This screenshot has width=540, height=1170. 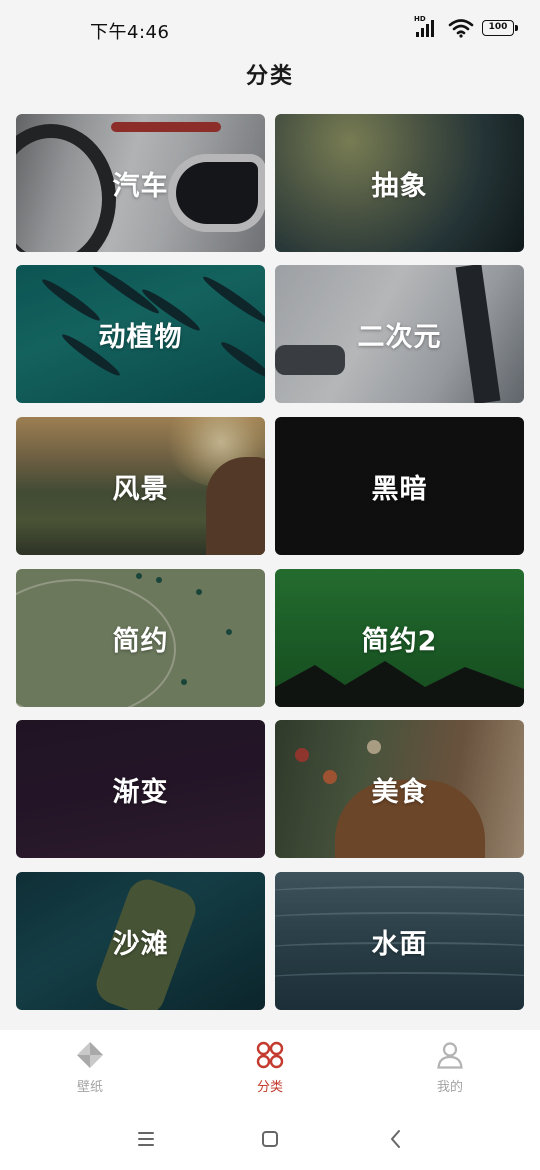 I want to click on nav-item-category: 分类, so click(x=270, y=1067).